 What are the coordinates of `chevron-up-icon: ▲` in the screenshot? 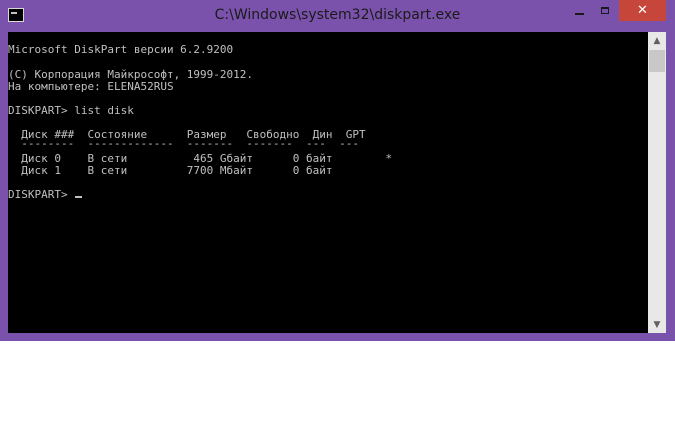 It's located at (657, 40).